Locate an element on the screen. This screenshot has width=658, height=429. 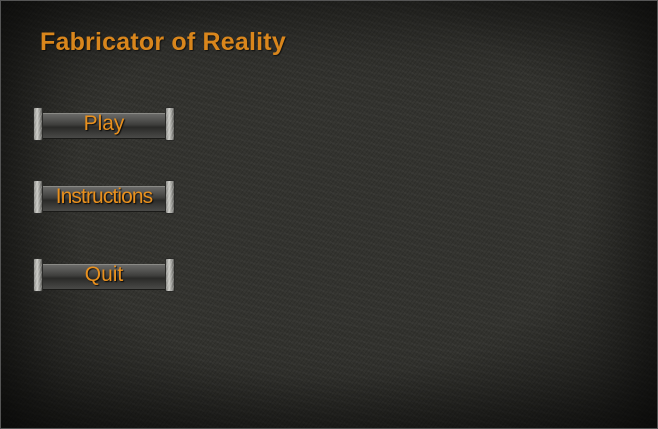
instructions-button: Instructions is located at coordinates (104, 198).